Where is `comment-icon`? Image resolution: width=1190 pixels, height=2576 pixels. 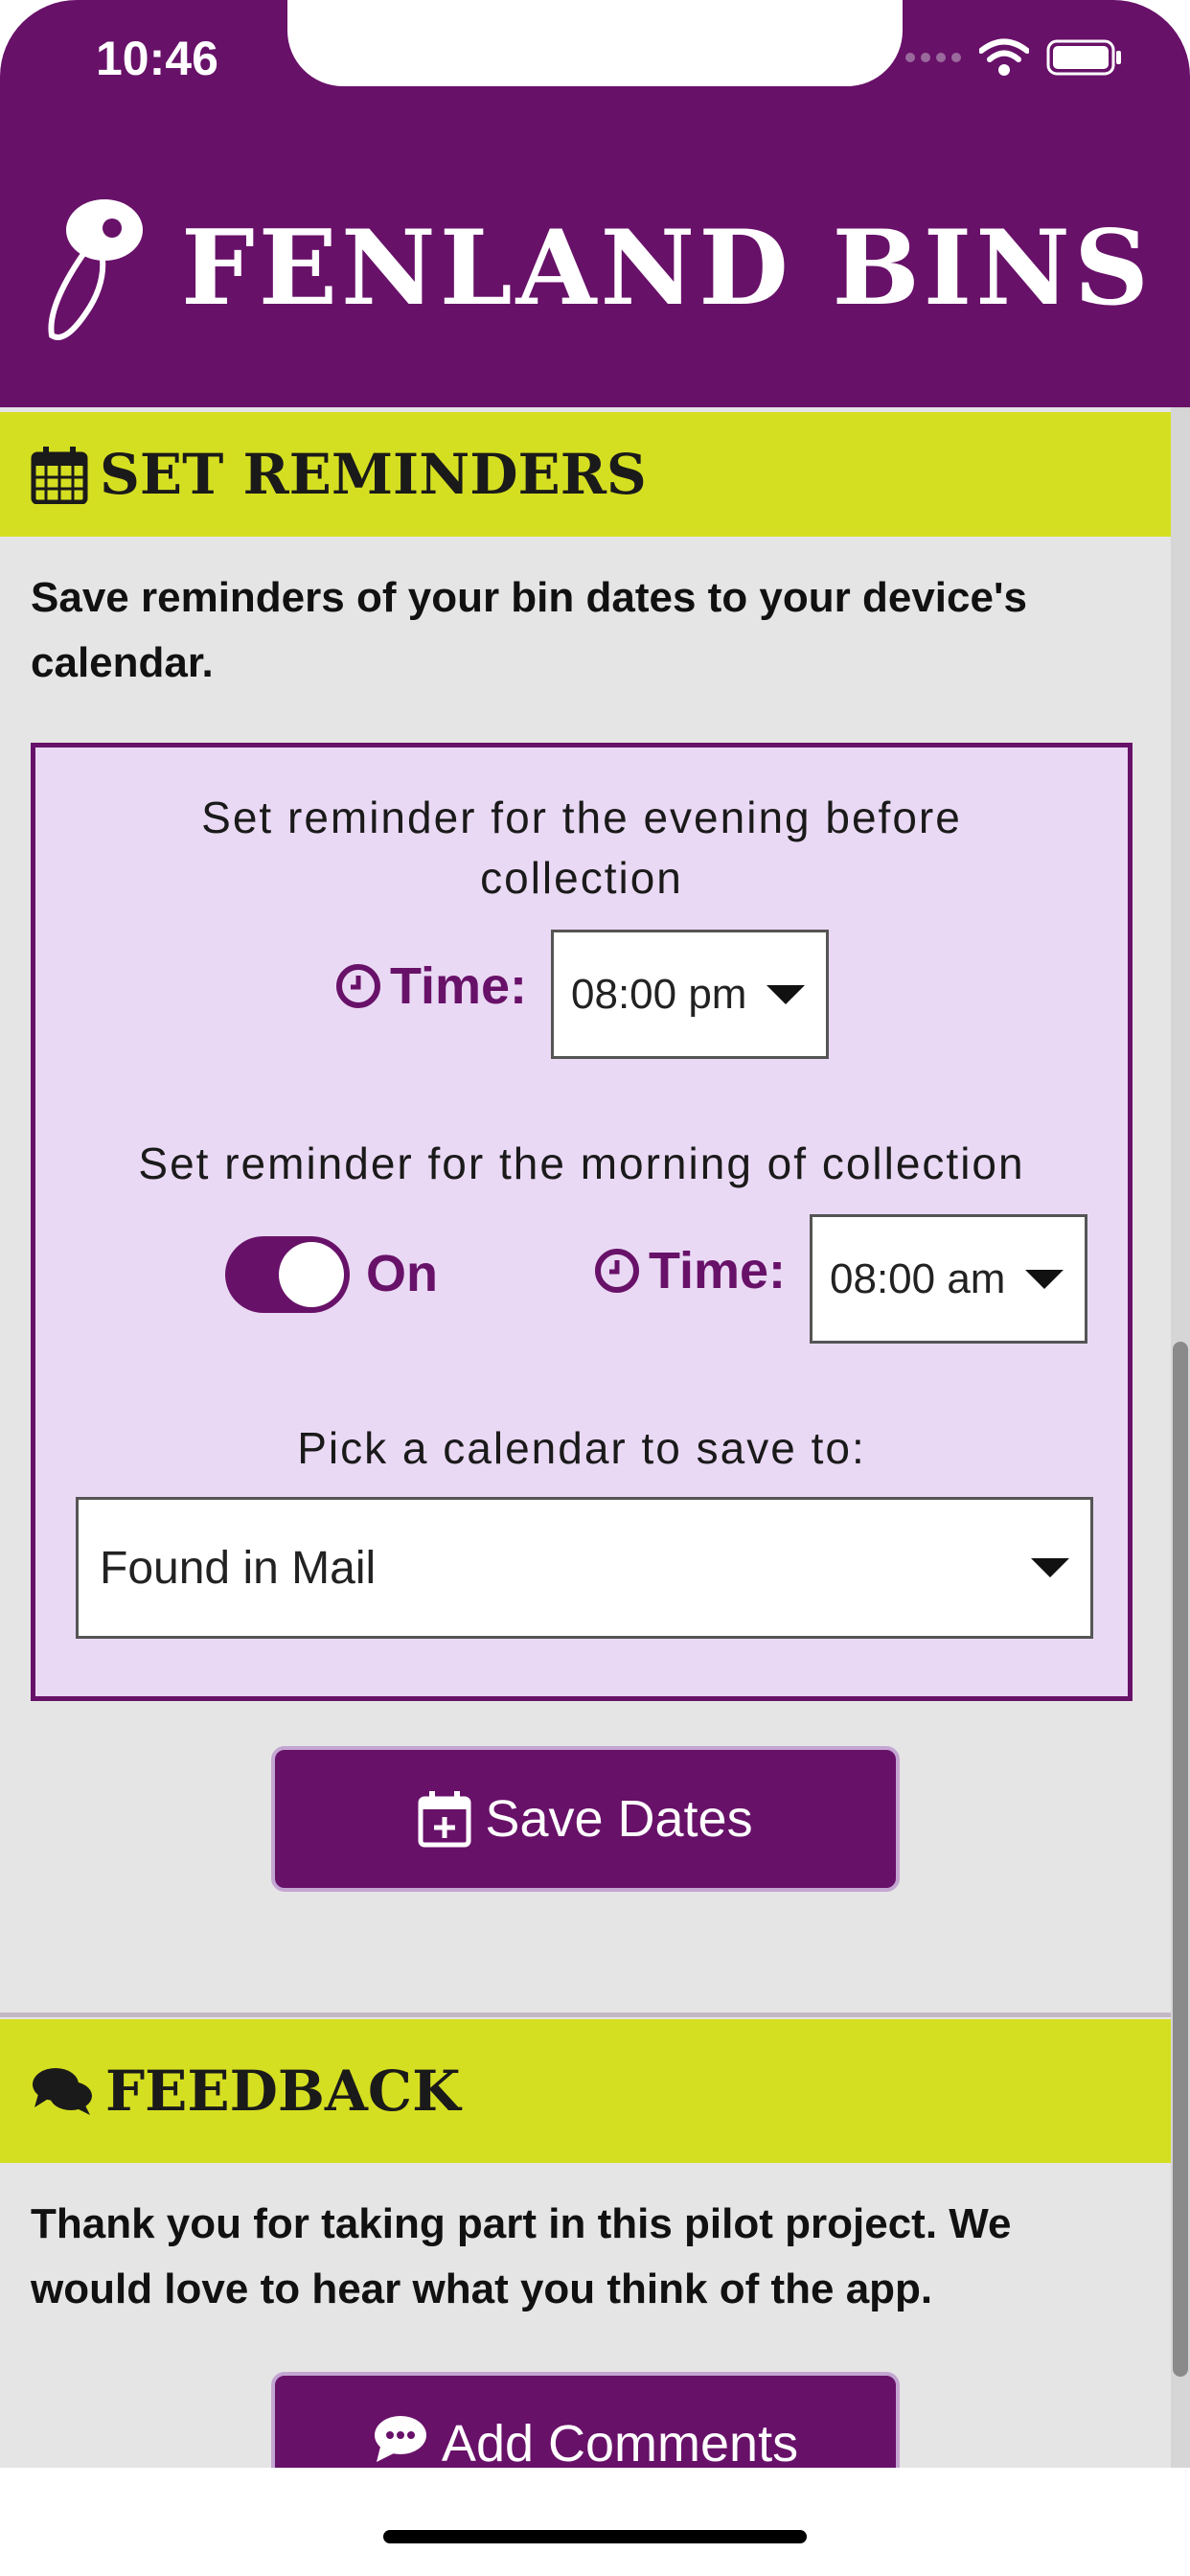 comment-icon is located at coordinates (400, 2439).